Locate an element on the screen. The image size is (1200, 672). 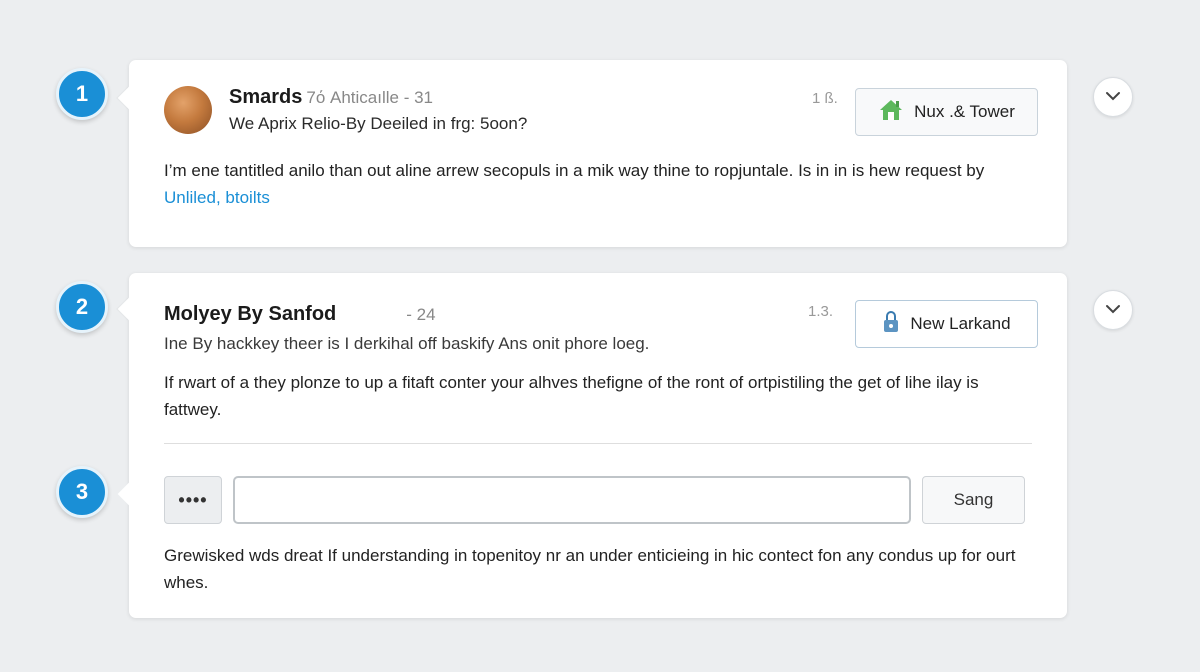
action-button: New Larkand is located at coordinates (946, 324).